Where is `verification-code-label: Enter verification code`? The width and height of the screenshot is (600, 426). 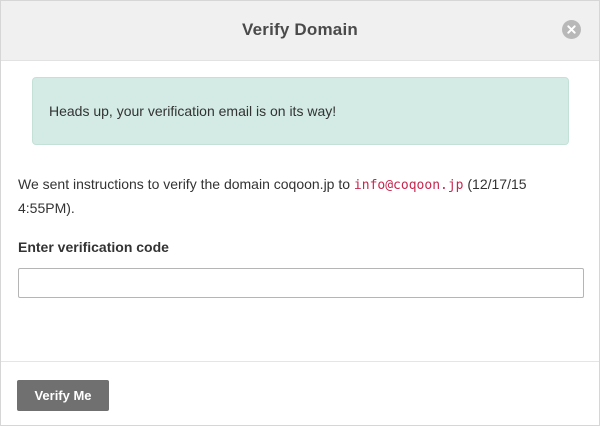
verification-code-label: Enter verification code is located at coordinates (93, 247).